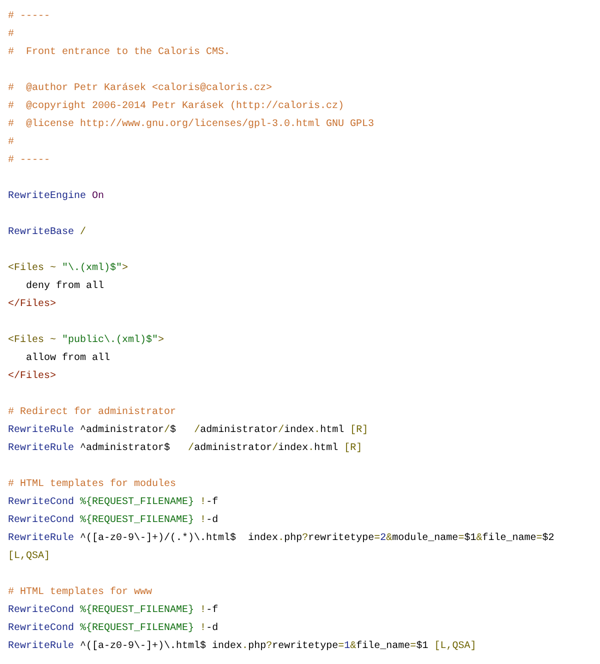 Image resolution: width=600 pixels, height=664 pixels. Describe the element at coordinates (140, 89) in the screenshot. I see `code-line: # @author Petr Karásek <caloris@caloris.cz>` at that location.